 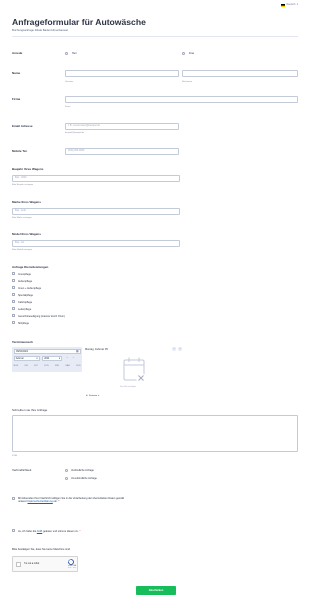 I want to click on month-select: Februar ▾, so click(x=26, y=358).